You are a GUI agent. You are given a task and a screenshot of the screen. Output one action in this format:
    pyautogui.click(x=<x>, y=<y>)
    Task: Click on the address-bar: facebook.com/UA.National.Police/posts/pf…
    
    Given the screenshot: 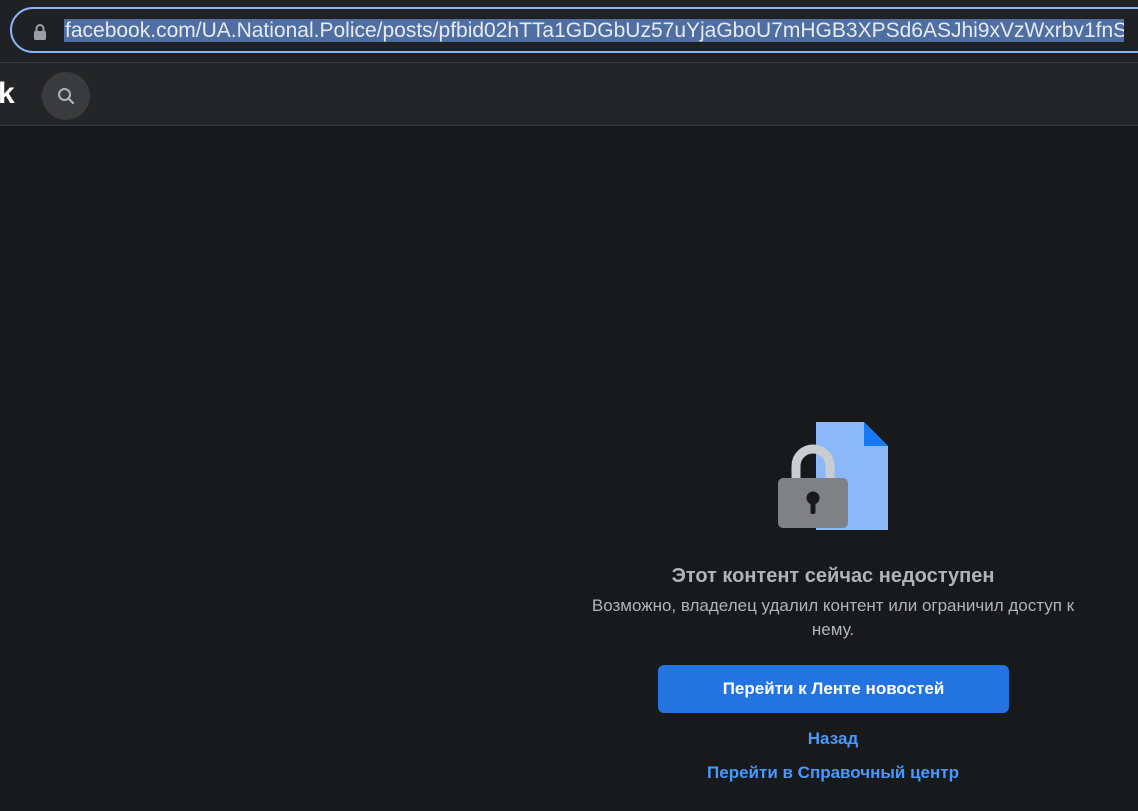 What is the action you would take?
    pyautogui.click(x=574, y=30)
    